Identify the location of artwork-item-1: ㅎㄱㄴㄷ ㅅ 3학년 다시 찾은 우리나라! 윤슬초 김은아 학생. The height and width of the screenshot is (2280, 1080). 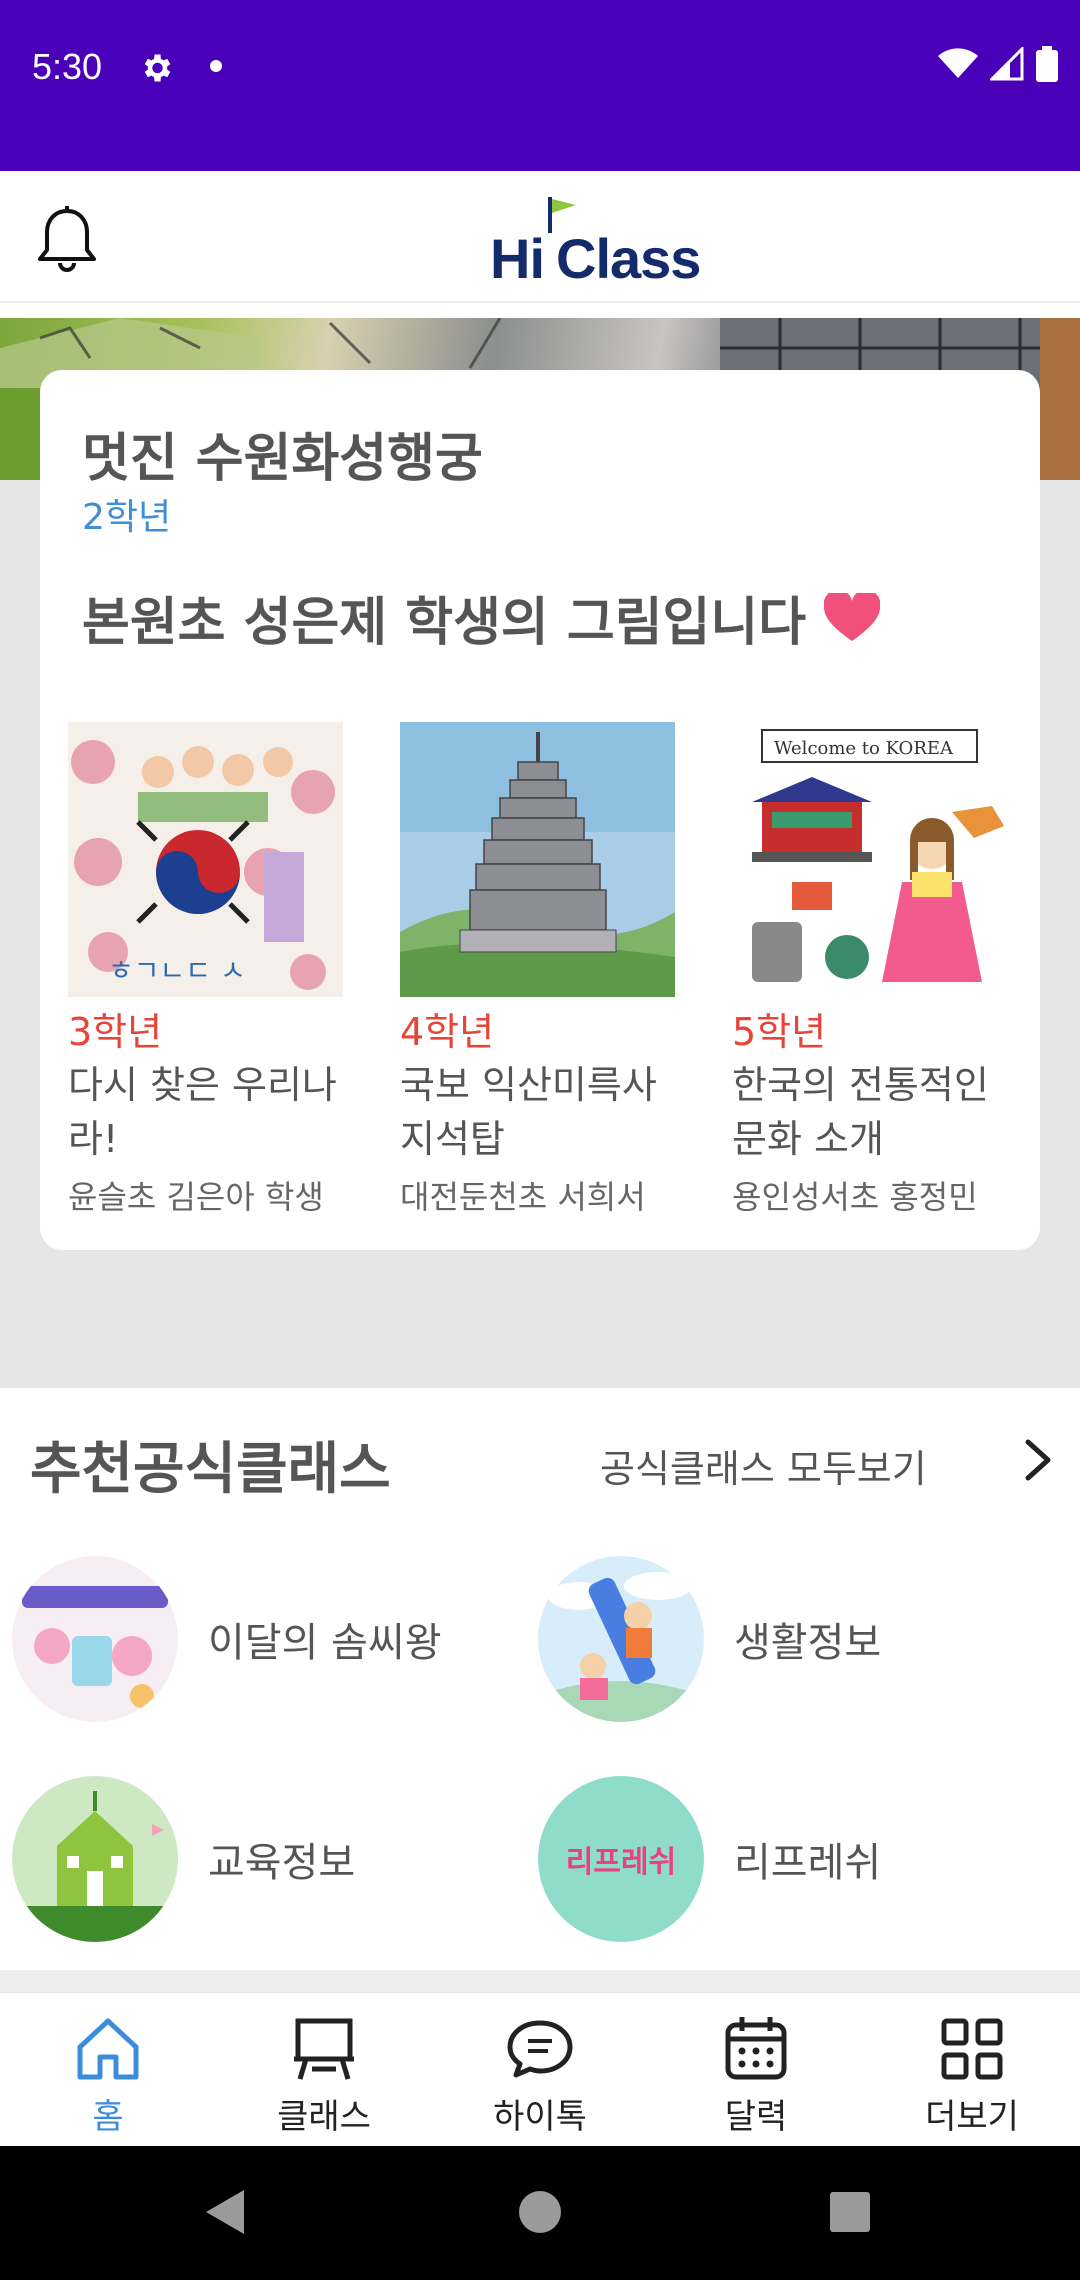
(205, 970).